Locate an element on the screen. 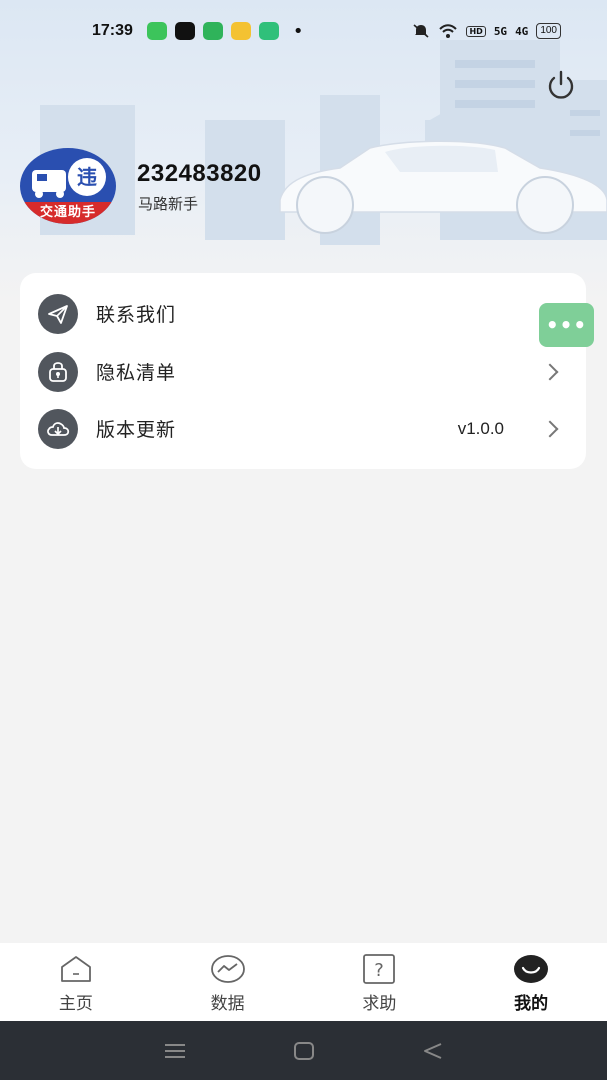  tab-help: ? 求助 is located at coordinates (380, 982).